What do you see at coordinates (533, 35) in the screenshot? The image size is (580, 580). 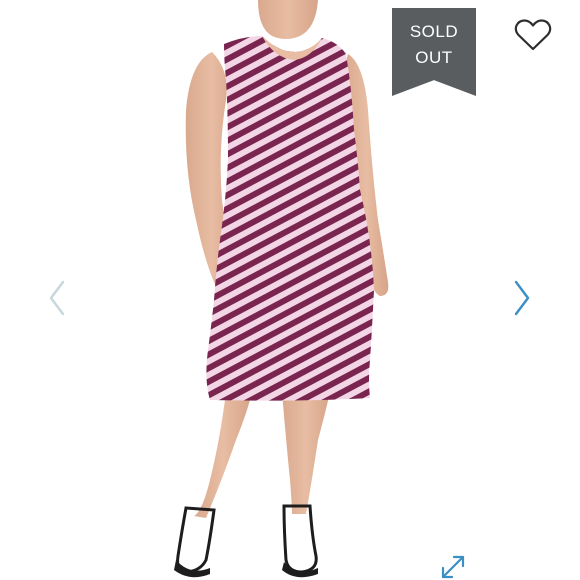 I see `heart-outline-icon` at bounding box center [533, 35].